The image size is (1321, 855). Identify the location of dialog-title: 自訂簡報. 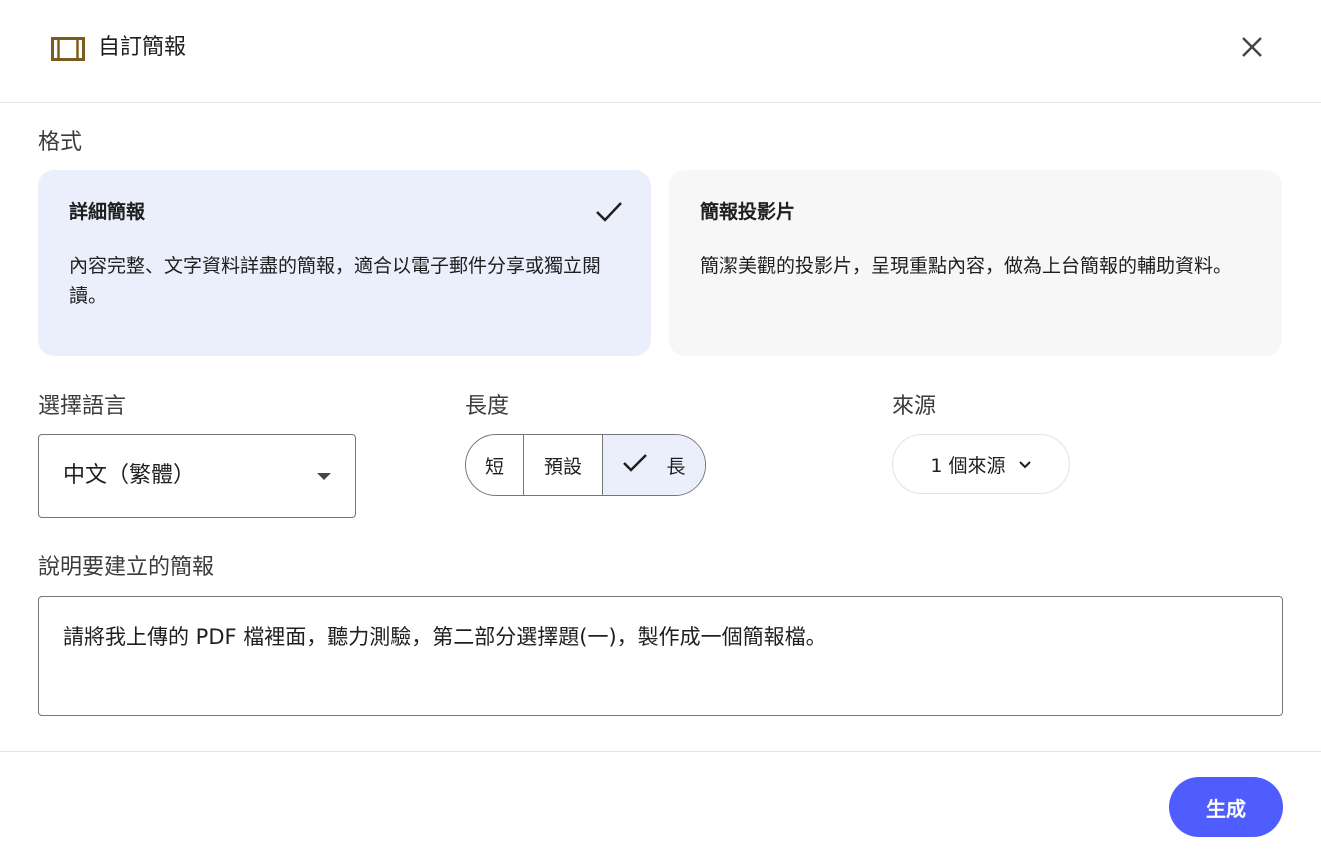
(142, 47).